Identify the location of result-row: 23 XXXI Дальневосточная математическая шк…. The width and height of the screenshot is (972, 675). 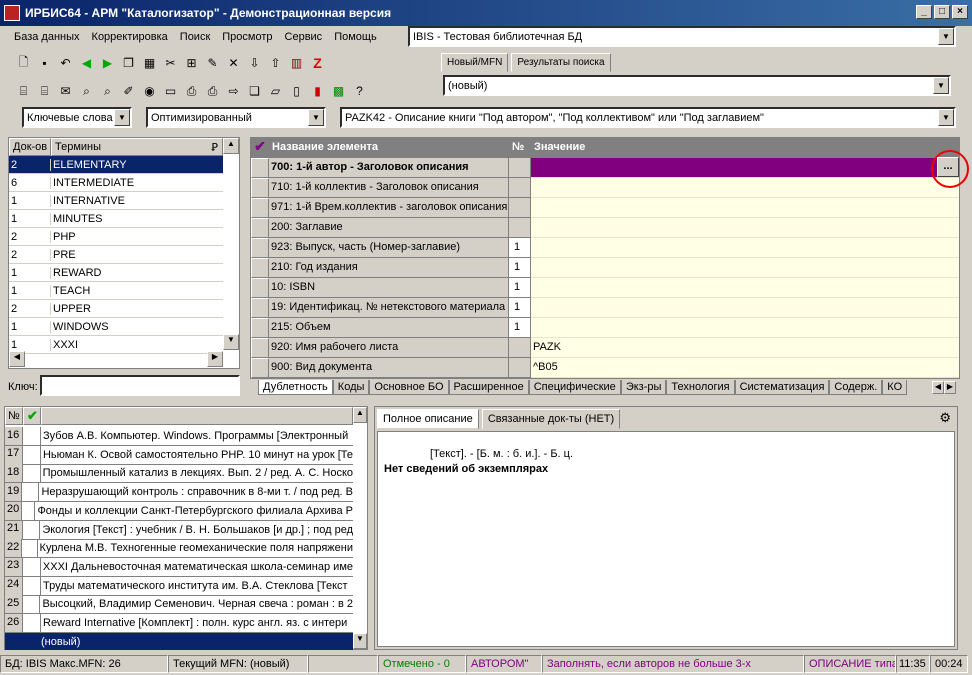
(179, 567).